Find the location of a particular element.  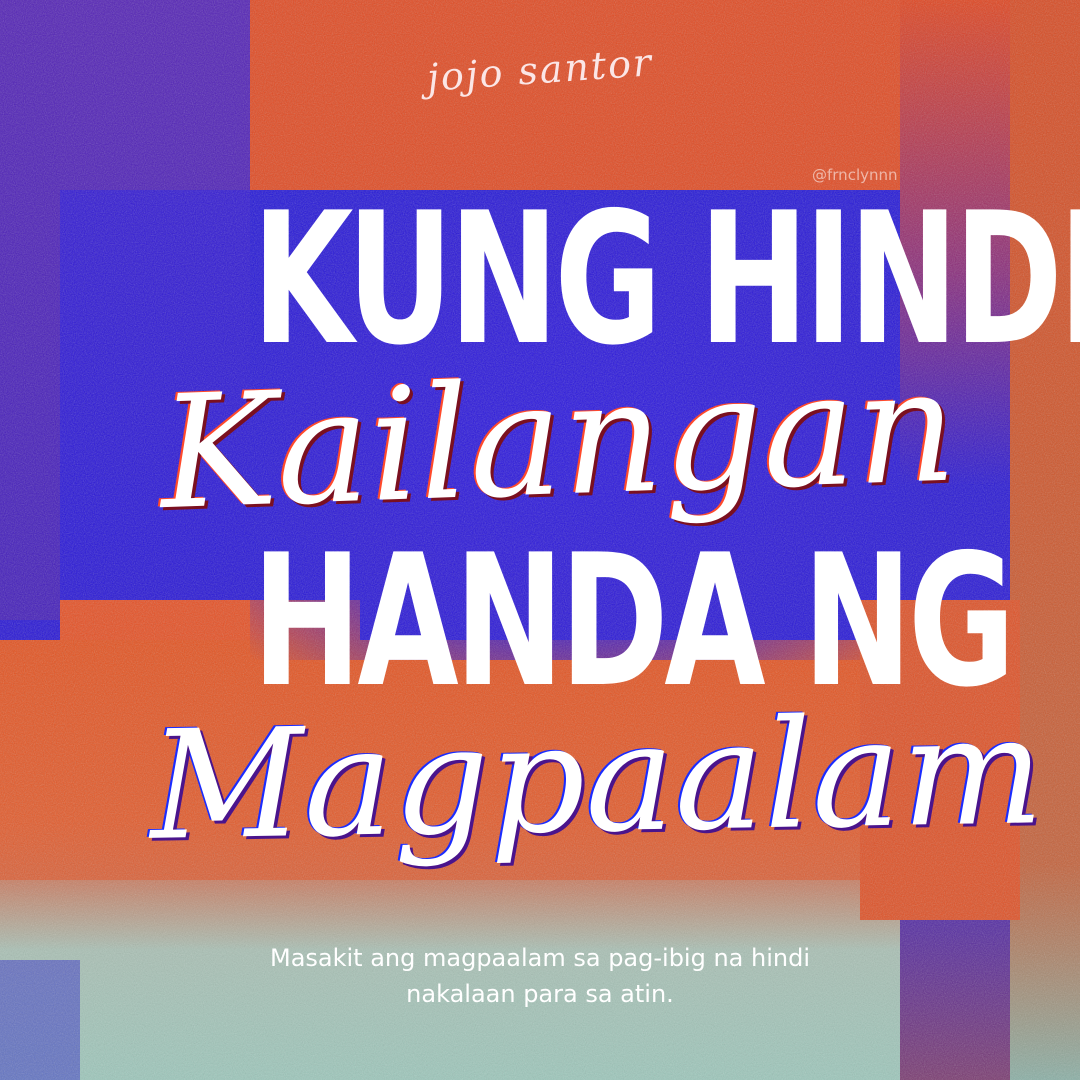

caption-line-2: nakalaan para sa atin. is located at coordinates (540, 994).